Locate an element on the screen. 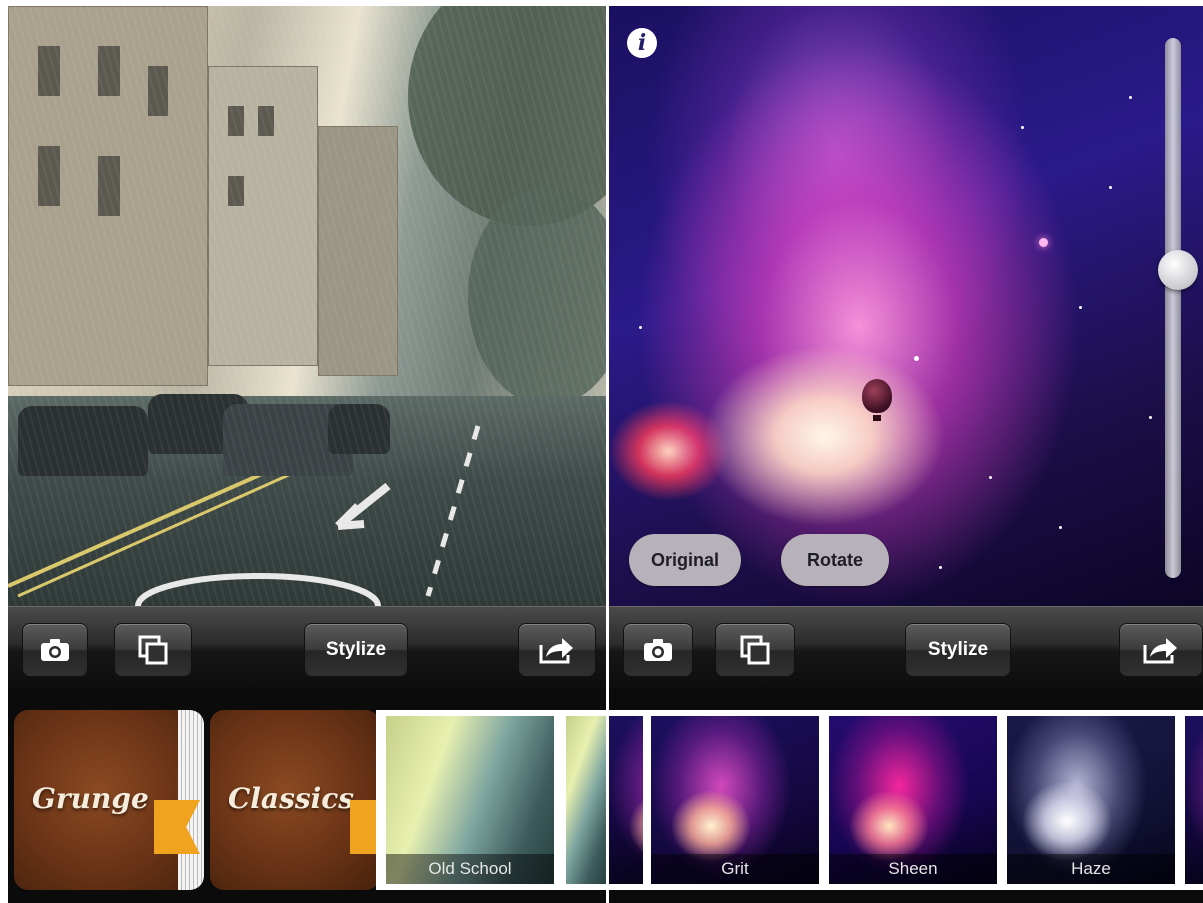  filter-label: Grit is located at coordinates (735, 869).